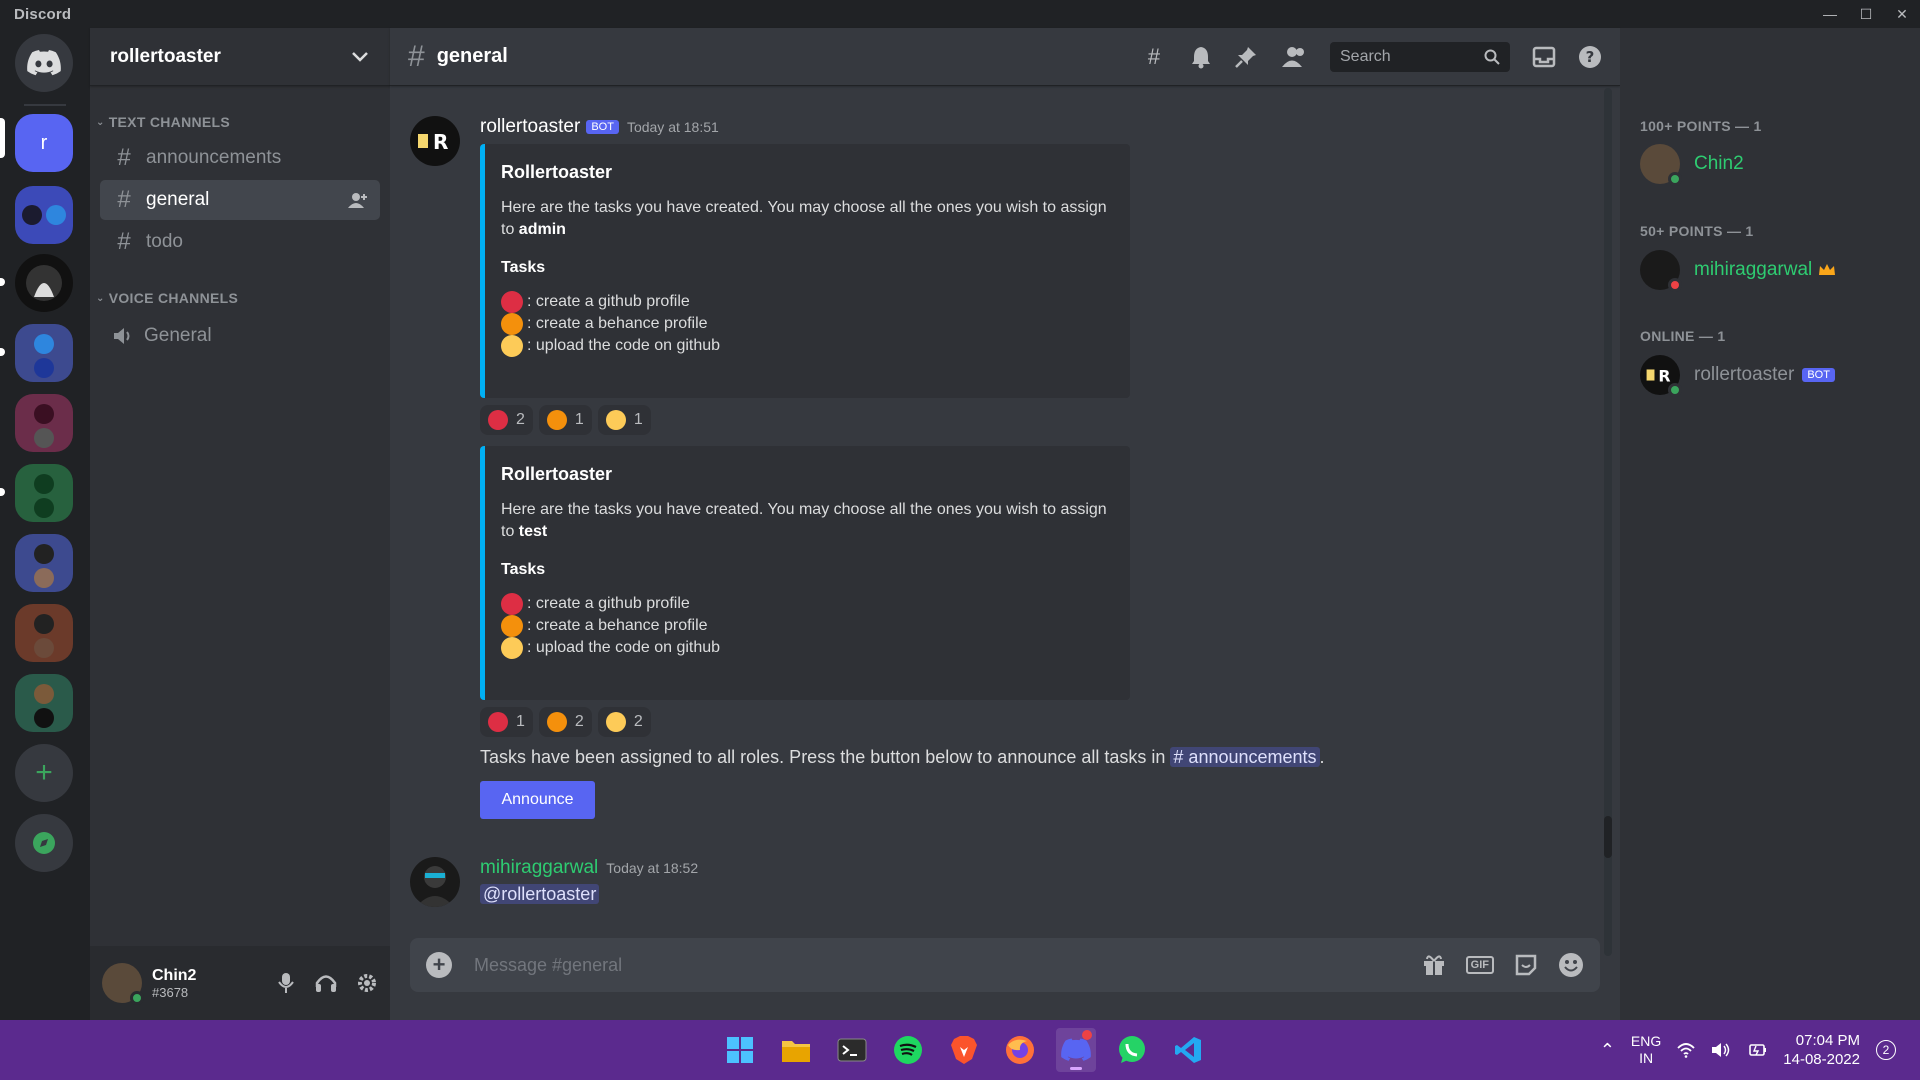 This screenshot has height=1080, width=1920. Describe the element at coordinates (240, 57) in the screenshot. I see `server-header: rollertoaster` at that location.